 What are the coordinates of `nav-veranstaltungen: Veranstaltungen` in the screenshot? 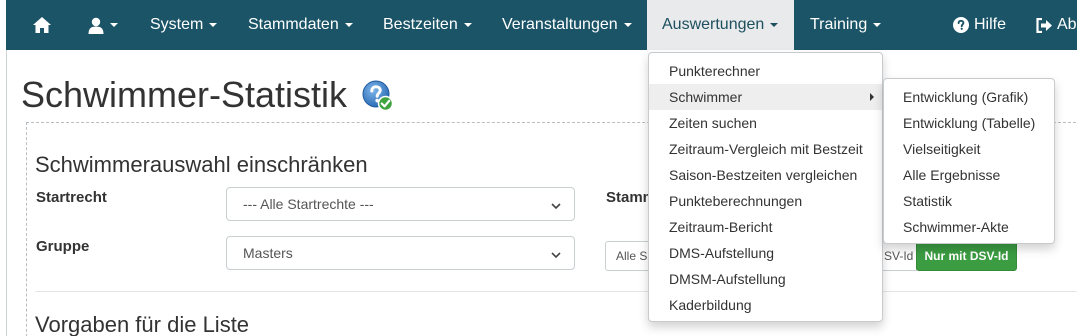 It's located at (567, 25).